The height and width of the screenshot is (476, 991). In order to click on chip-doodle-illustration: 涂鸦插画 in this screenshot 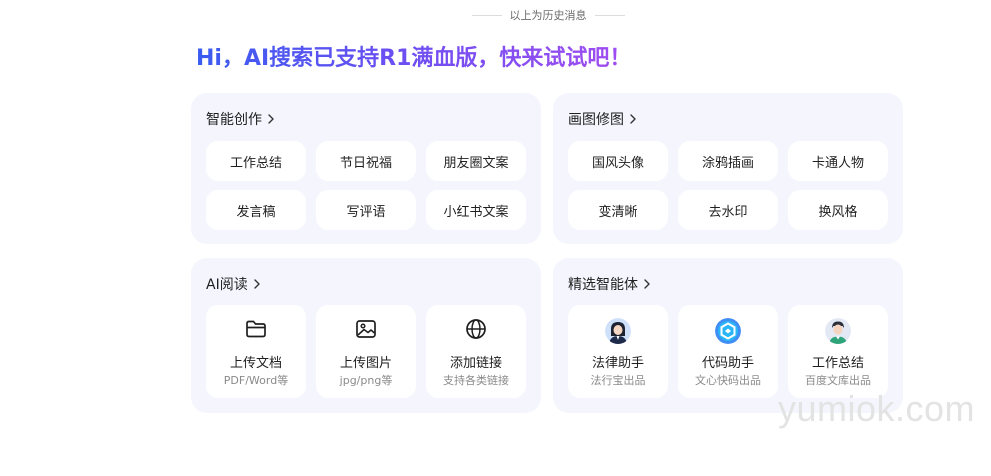, I will do `click(728, 161)`.